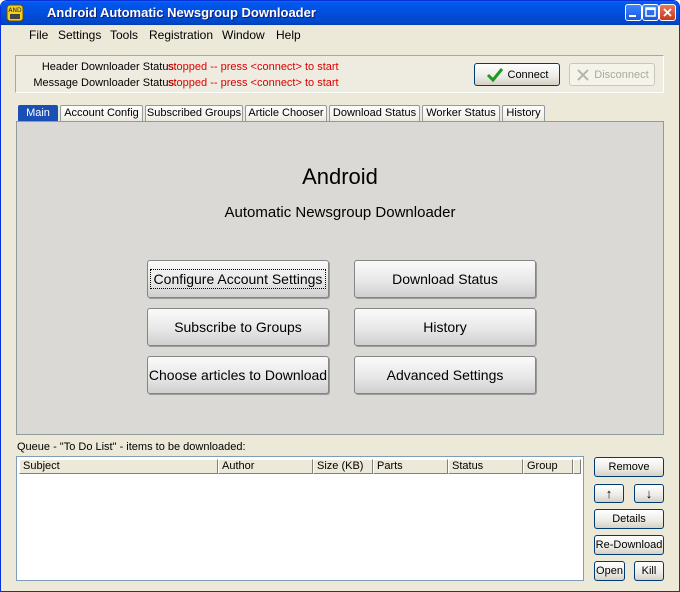 The image size is (680, 592). Describe the element at coordinates (629, 545) in the screenshot. I see `redownload-button: Re-Download` at that location.